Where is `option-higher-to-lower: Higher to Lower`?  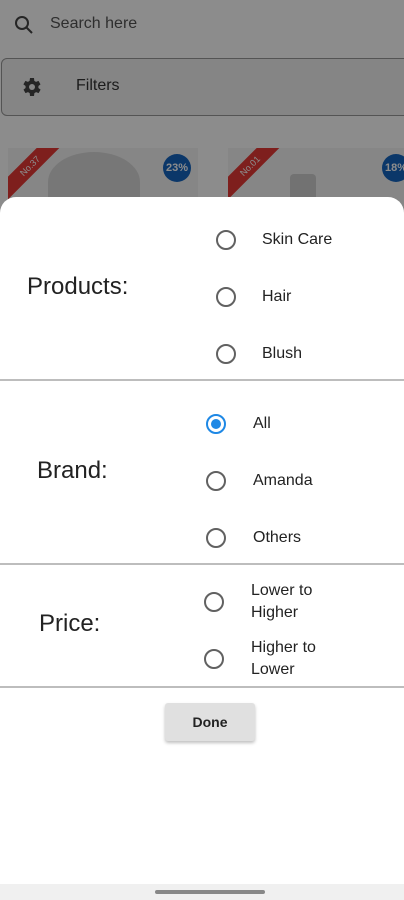
option-higher-to-lower: Higher to Lower is located at coordinates (267, 659).